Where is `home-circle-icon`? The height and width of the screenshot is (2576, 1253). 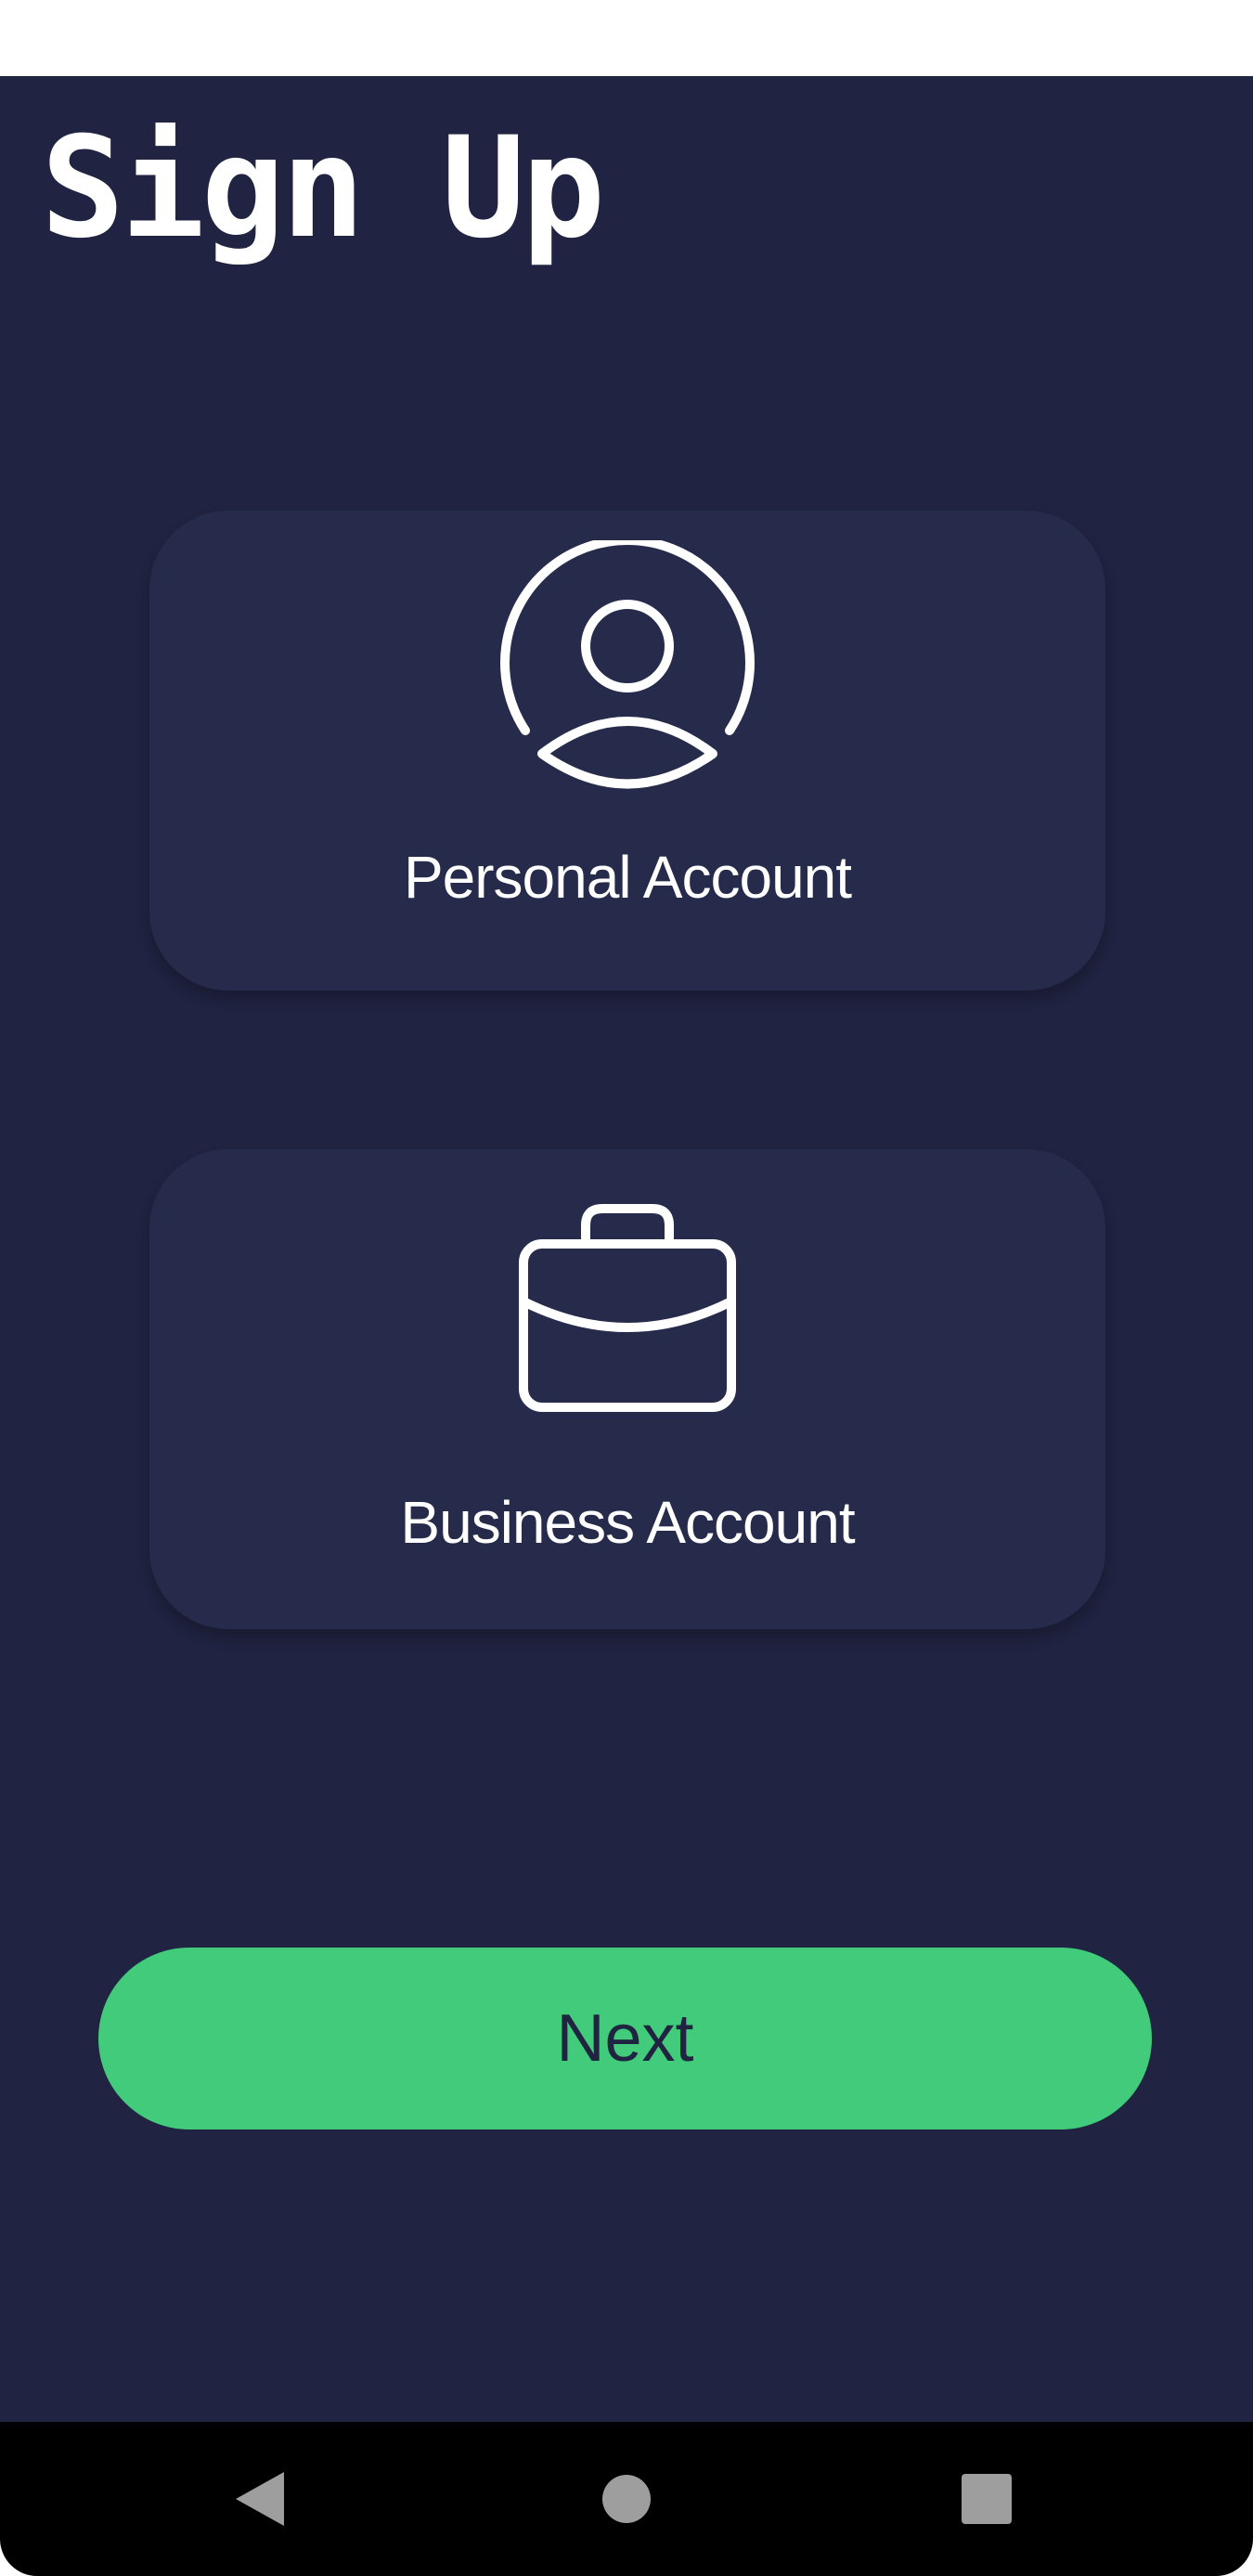 home-circle-icon is located at coordinates (626, 2499).